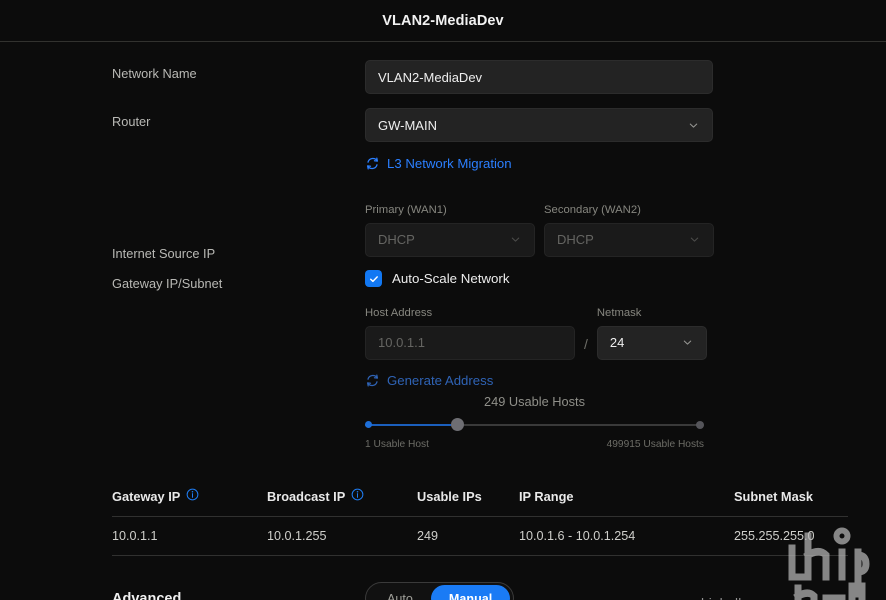 The height and width of the screenshot is (600, 886). What do you see at coordinates (575, 240) in the screenshot?
I see `secondary-wan-value: DHCP` at bounding box center [575, 240].